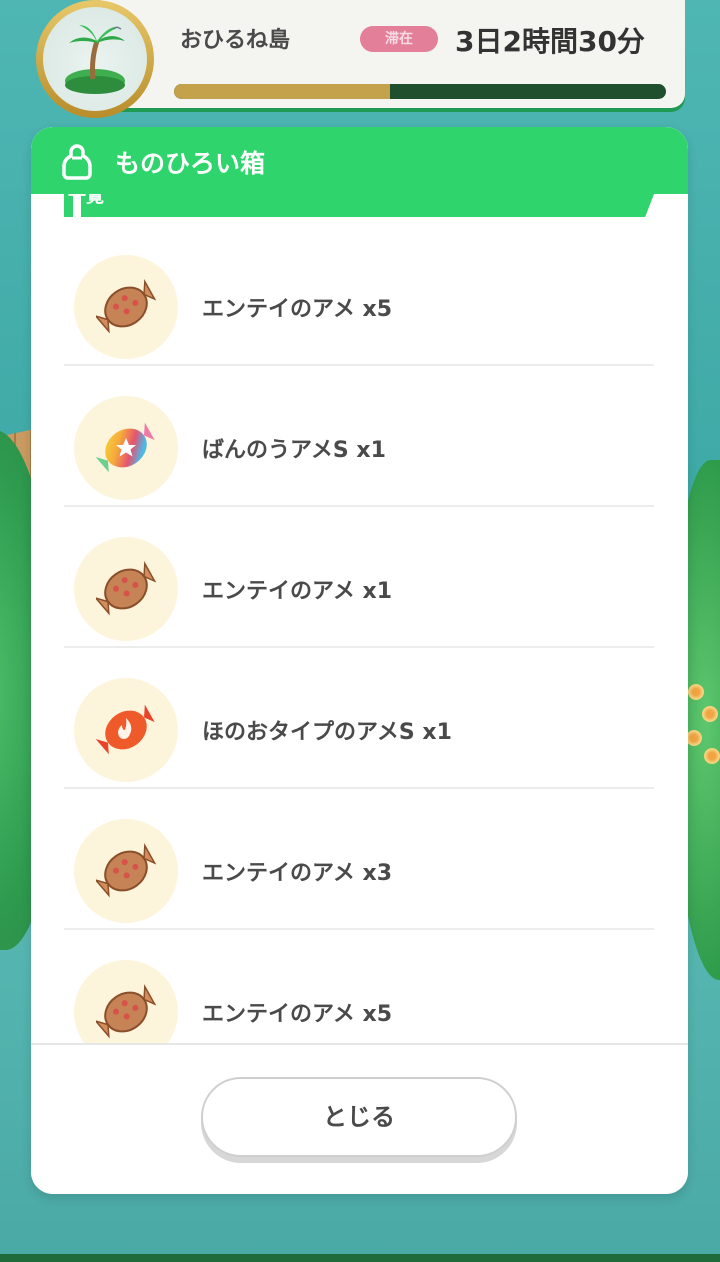 Image resolution: width=720 pixels, height=1262 pixels. I want to click on stay-time: 3日2時間30分, so click(550, 41).